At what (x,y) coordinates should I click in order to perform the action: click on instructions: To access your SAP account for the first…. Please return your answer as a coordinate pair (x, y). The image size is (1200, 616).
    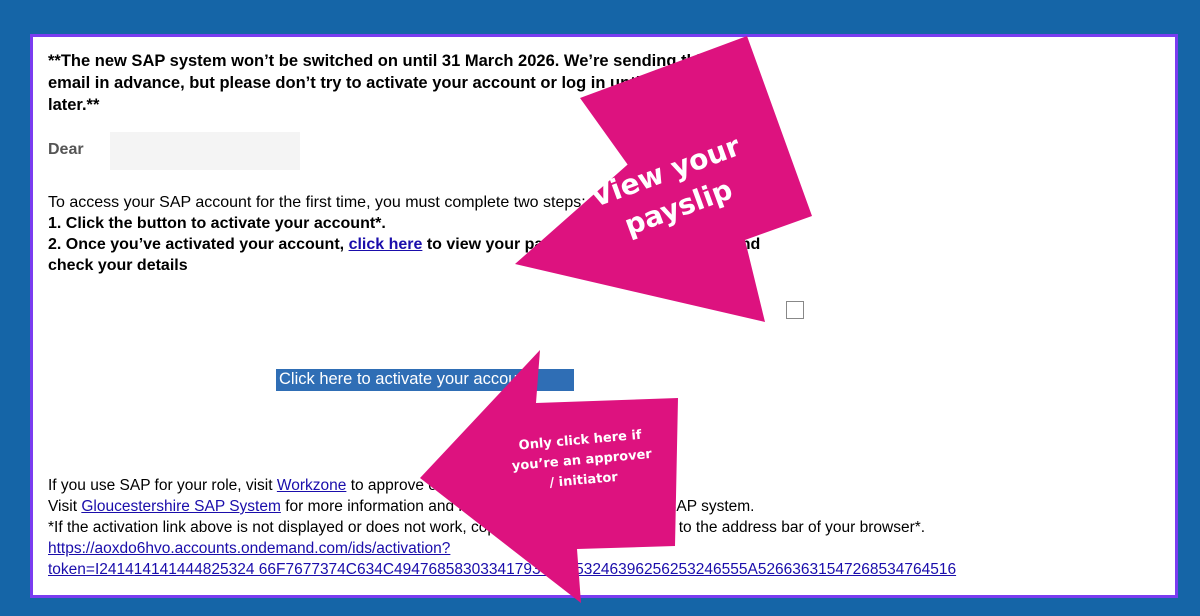
    Looking at the image, I should click on (413, 234).